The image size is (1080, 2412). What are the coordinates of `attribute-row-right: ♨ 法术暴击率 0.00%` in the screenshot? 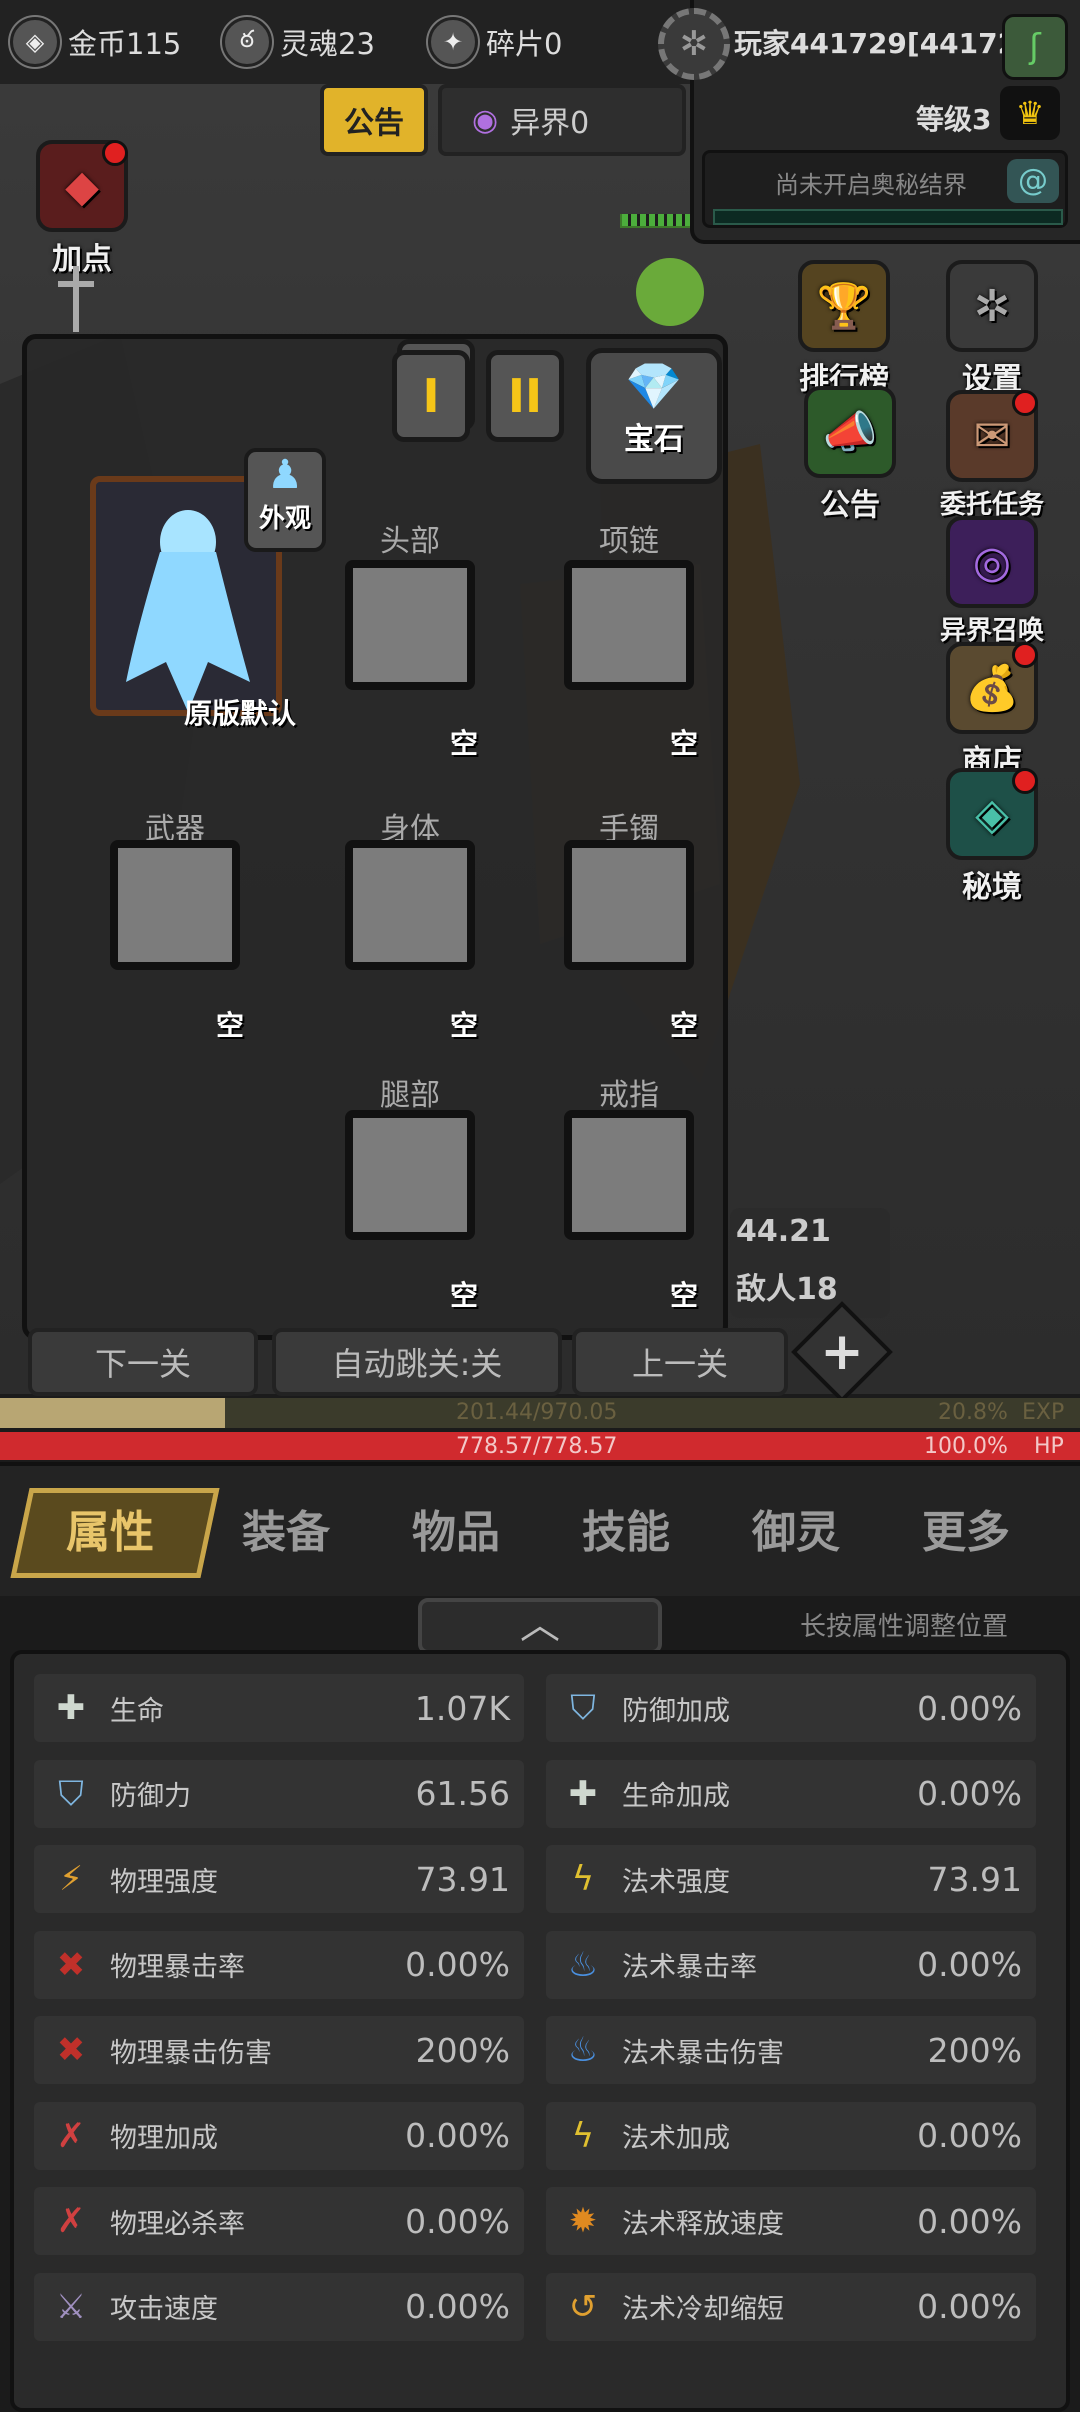 It's located at (791, 1964).